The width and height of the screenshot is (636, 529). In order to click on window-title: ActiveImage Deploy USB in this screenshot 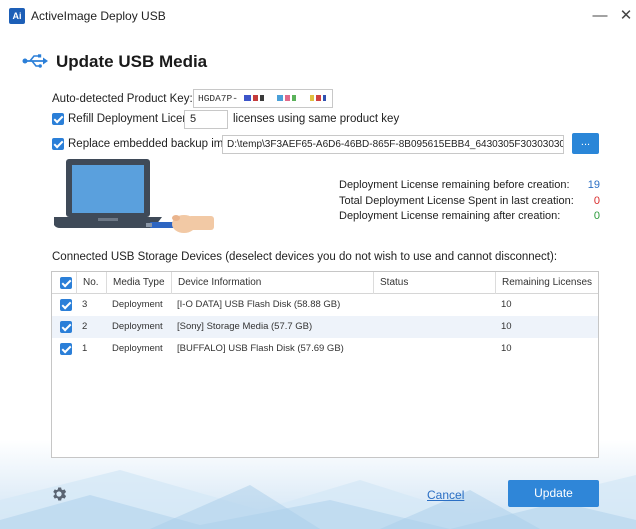, I will do `click(98, 16)`.